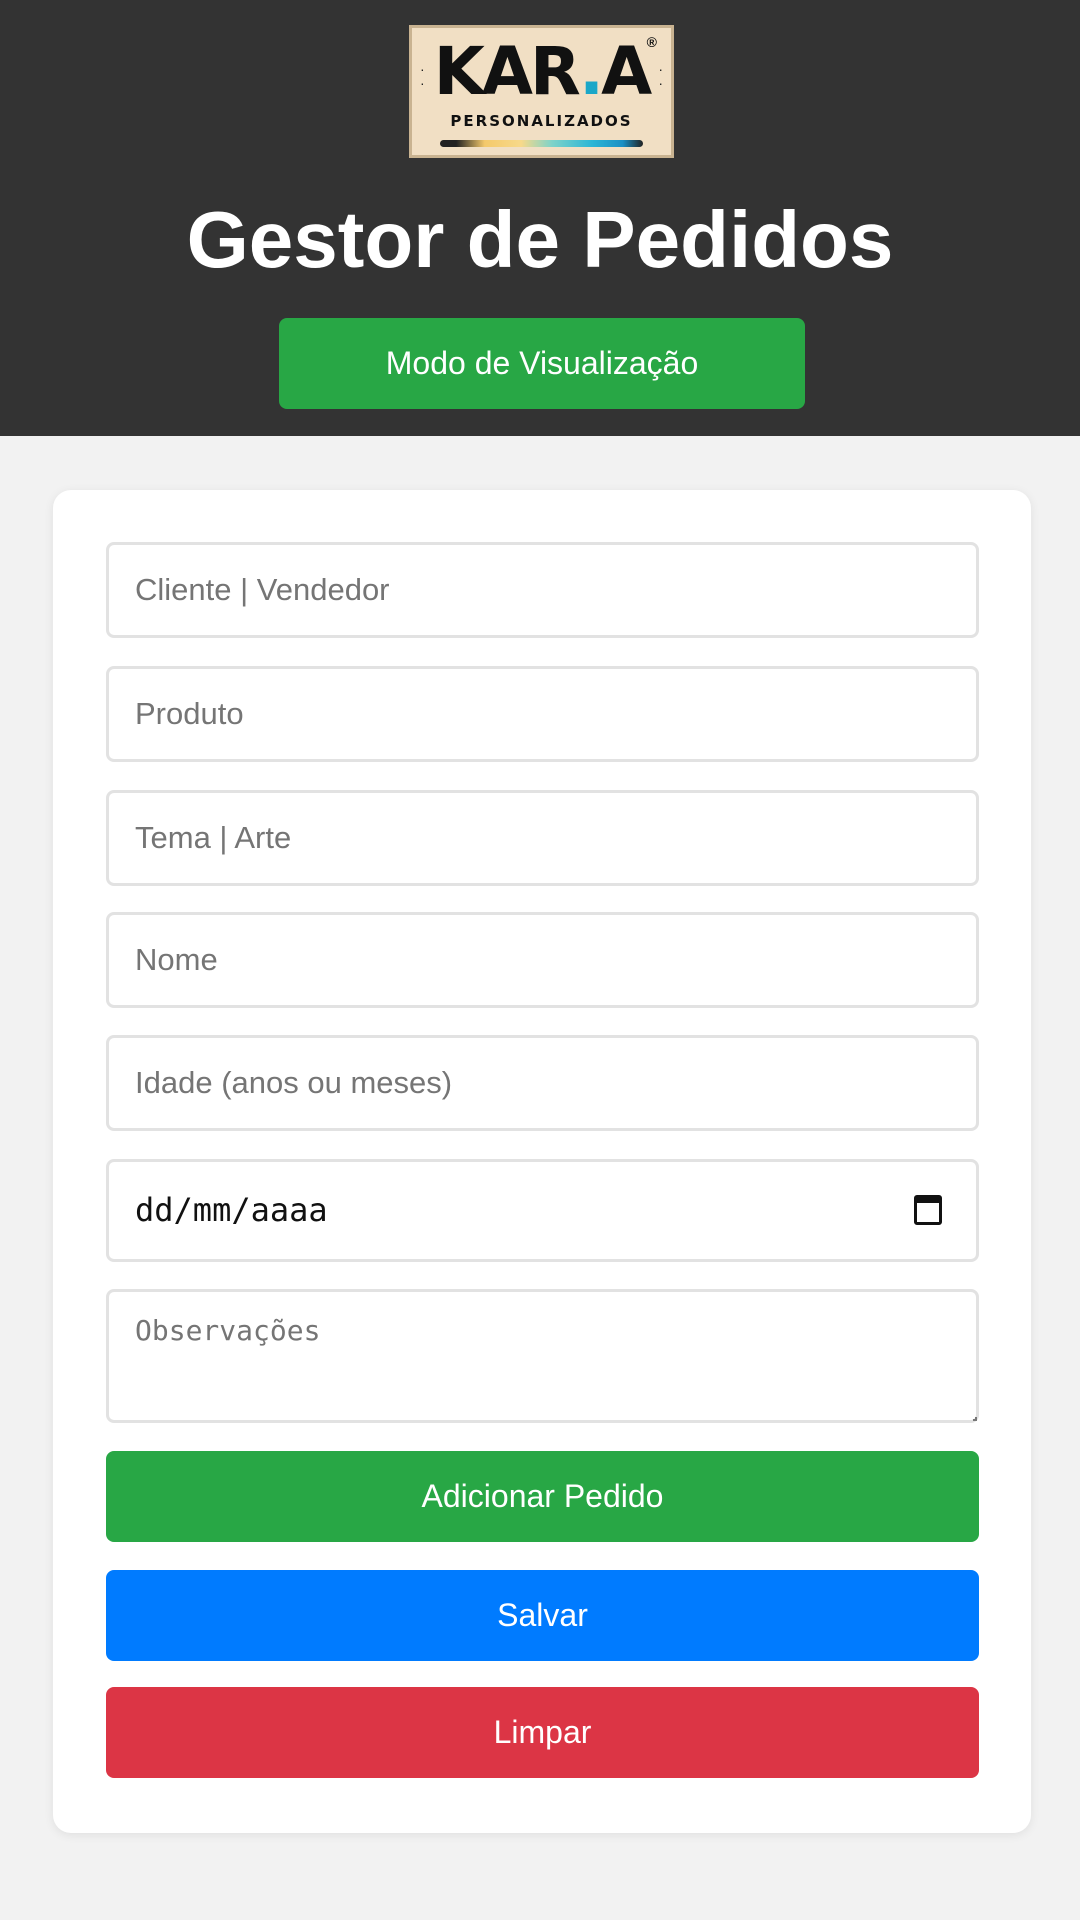  Describe the element at coordinates (541, 121) in the screenshot. I see `logo-subtitle: PERSONALIZADOS` at that location.